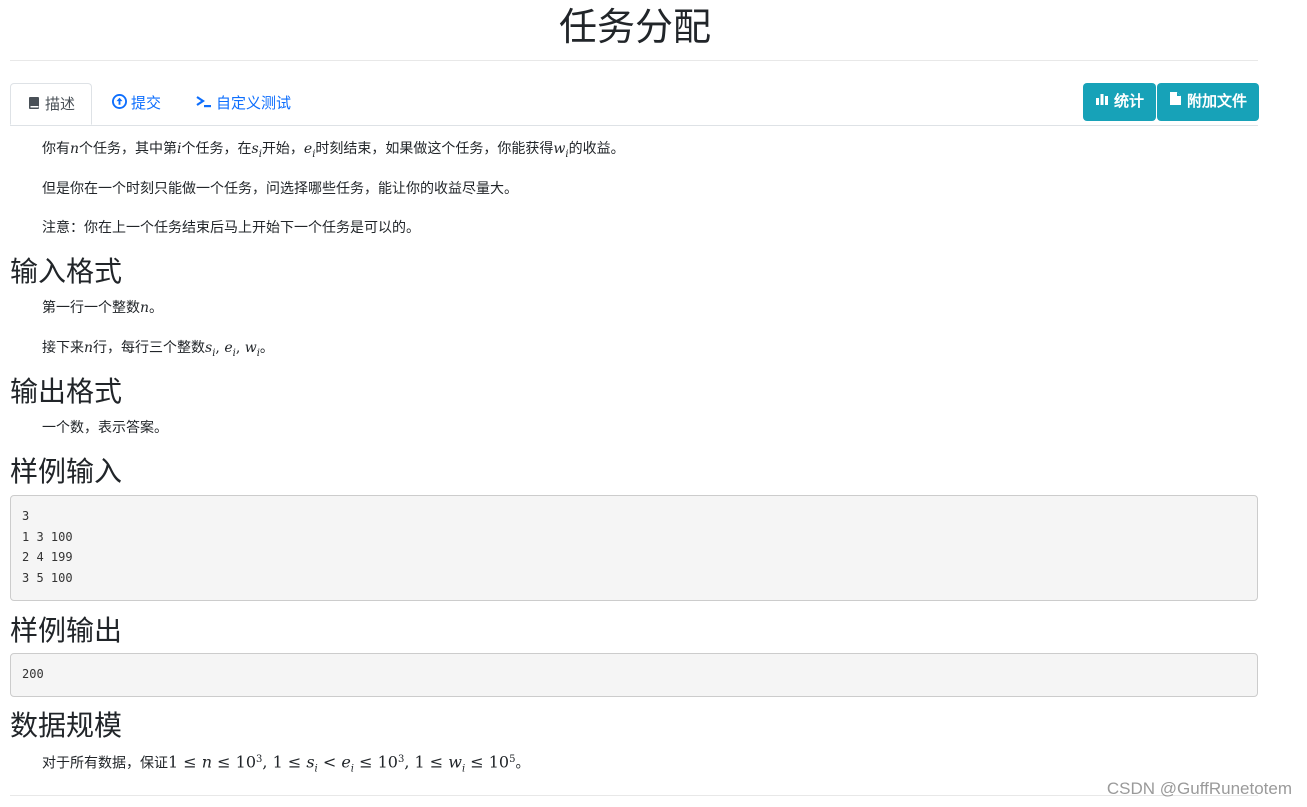  What do you see at coordinates (60, 104) in the screenshot?
I see `tab-description-label: 描述` at bounding box center [60, 104].